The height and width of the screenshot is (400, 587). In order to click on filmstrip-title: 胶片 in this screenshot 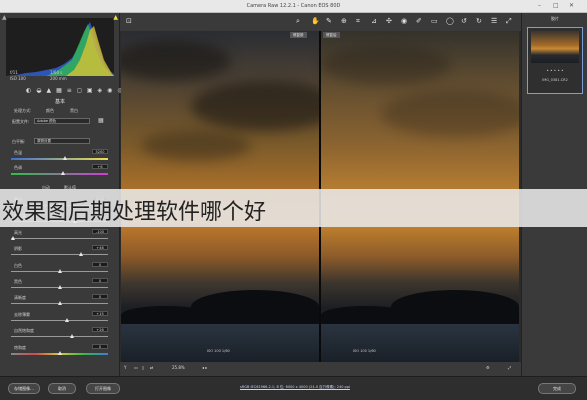, I will do `click(555, 18)`.